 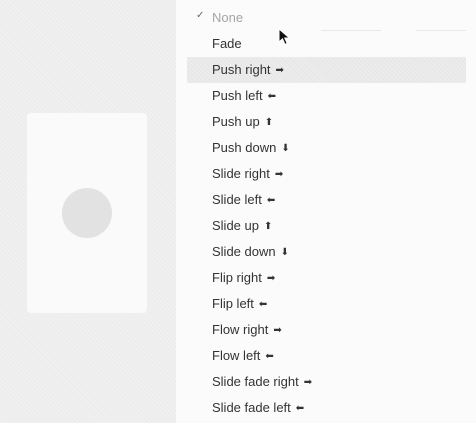 What do you see at coordinates (326, 252) in the screenshot?
I see `menu-item-slide-down: Slide down ⬇` at bounding box center [326, 252].